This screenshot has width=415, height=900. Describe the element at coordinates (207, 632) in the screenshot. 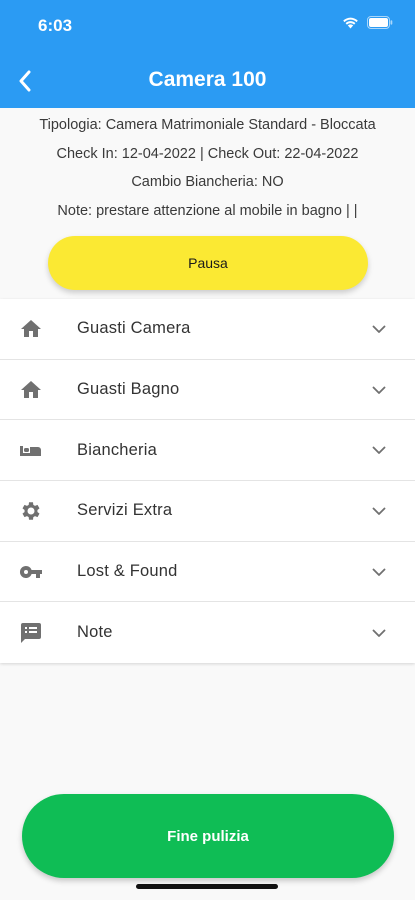

I see `section-note: Note` at that location.